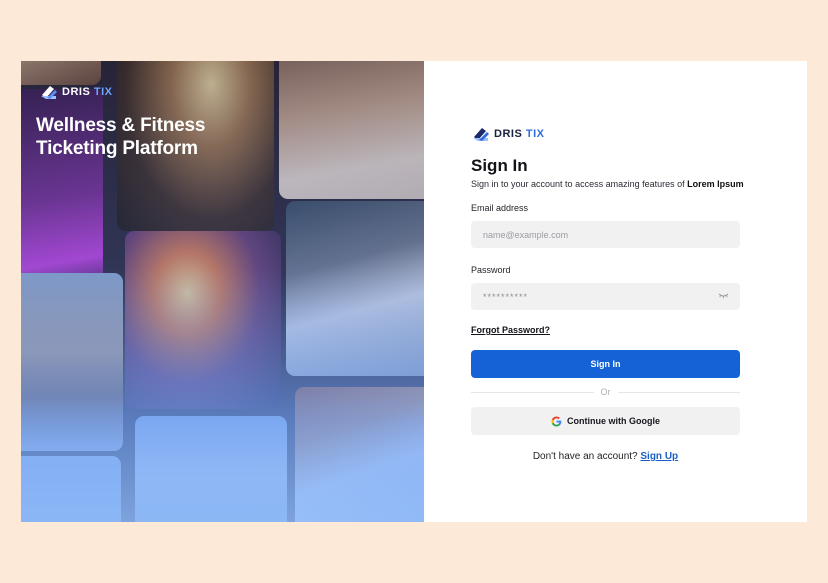  I want to click on sign-up-link: Sign Up, so click(659, 456).